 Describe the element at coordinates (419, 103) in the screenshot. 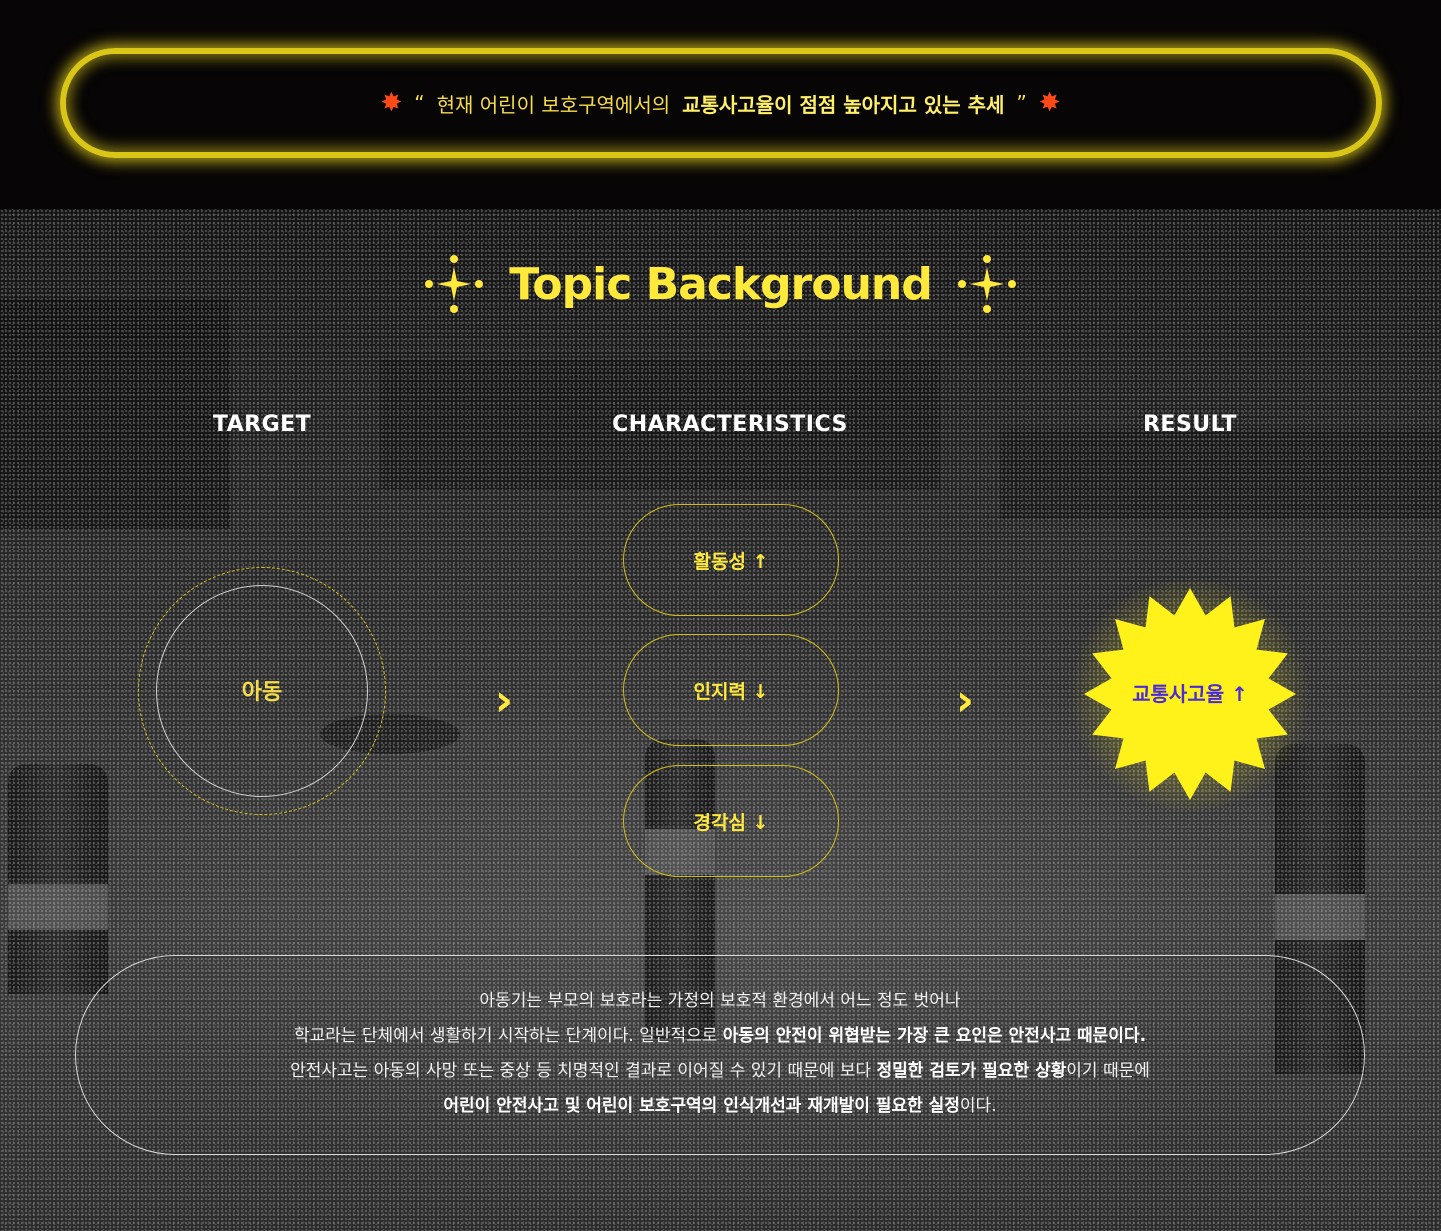

I see `banner-quote-open: “` at that location.